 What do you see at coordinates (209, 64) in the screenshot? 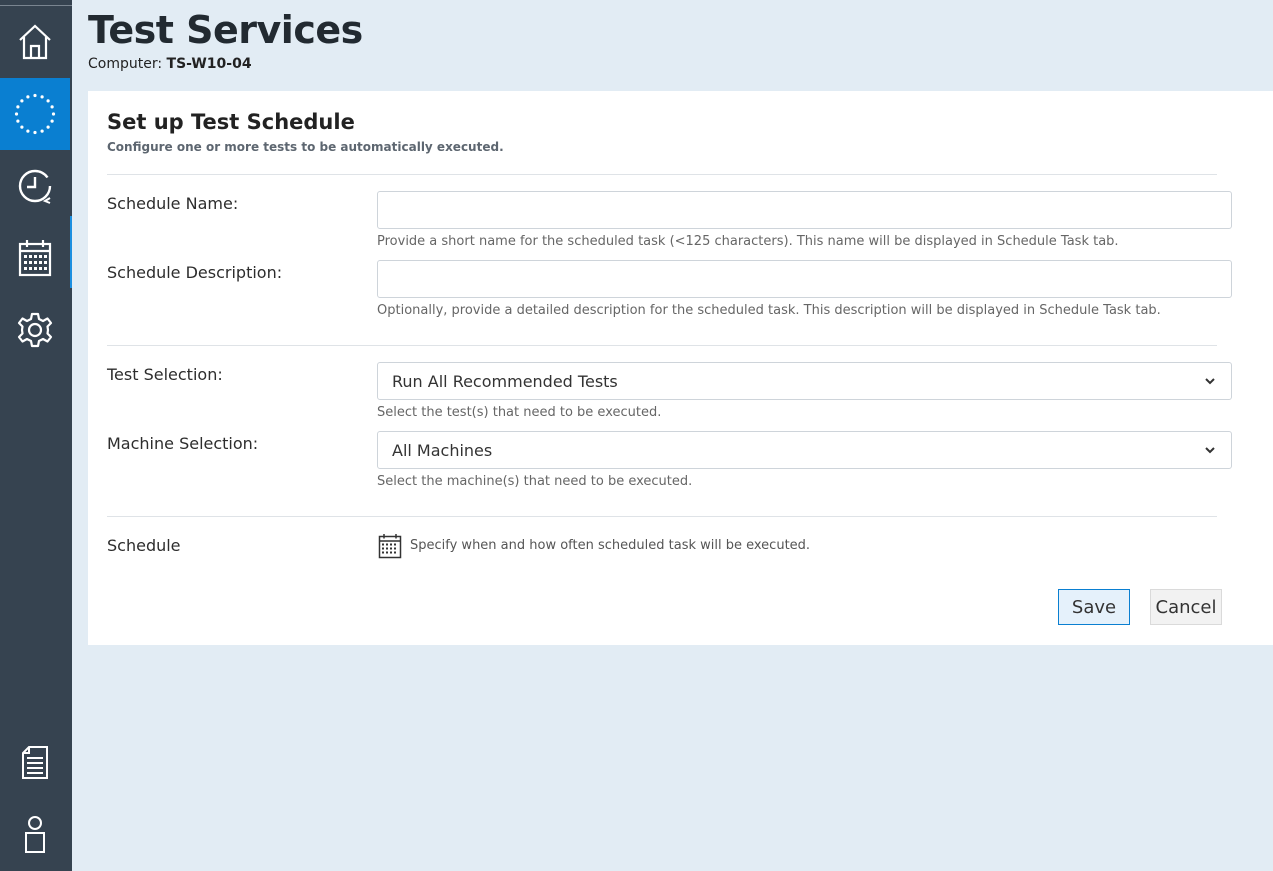
I see `computer-name: TS-W10-04` at bounding box center [209, 64].